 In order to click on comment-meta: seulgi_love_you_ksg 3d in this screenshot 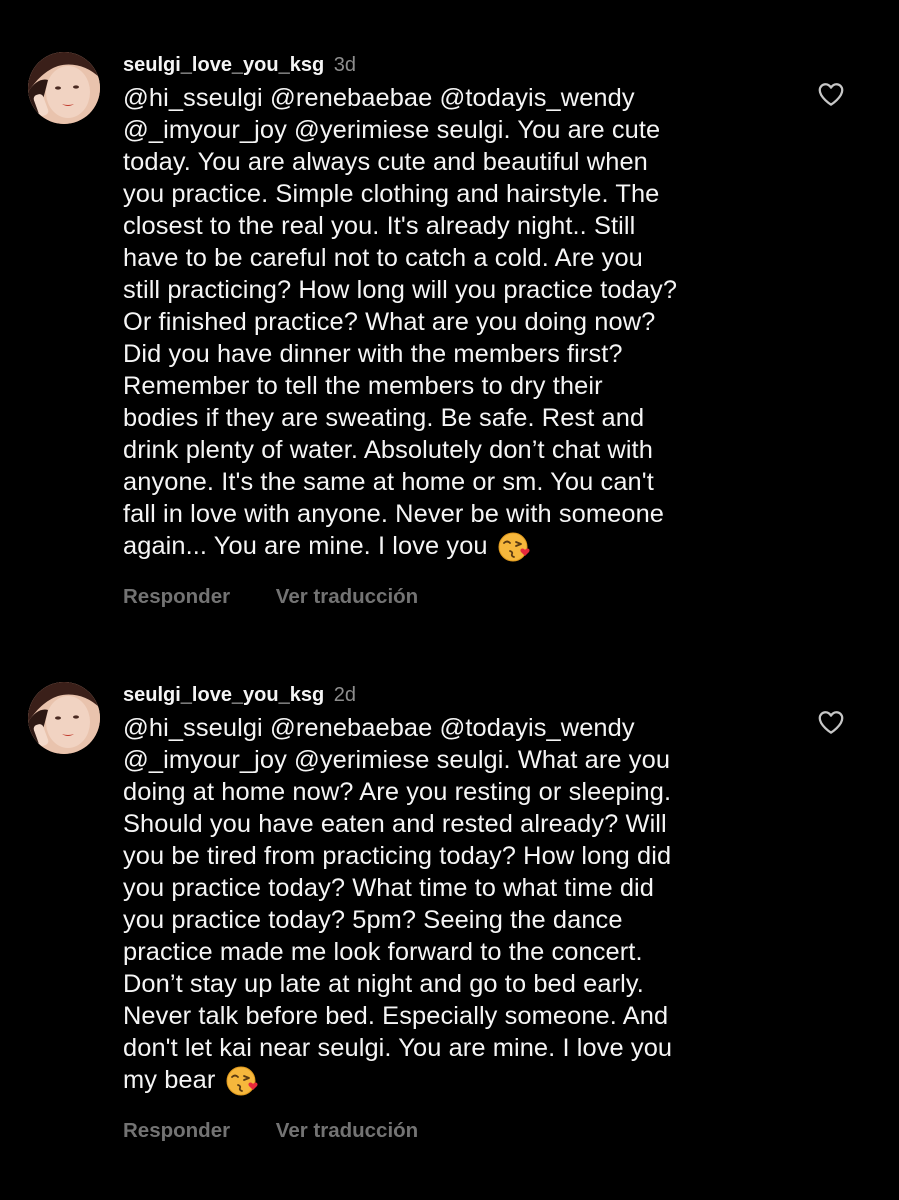, I will do `click(463, 65)`.